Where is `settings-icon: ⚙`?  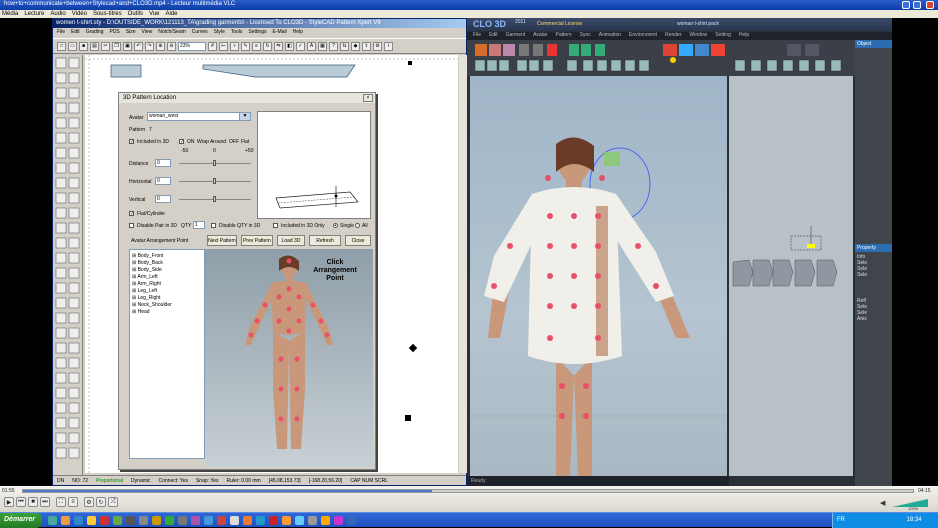 settings-icon: ⚙ is located at coordinates (377, 46).